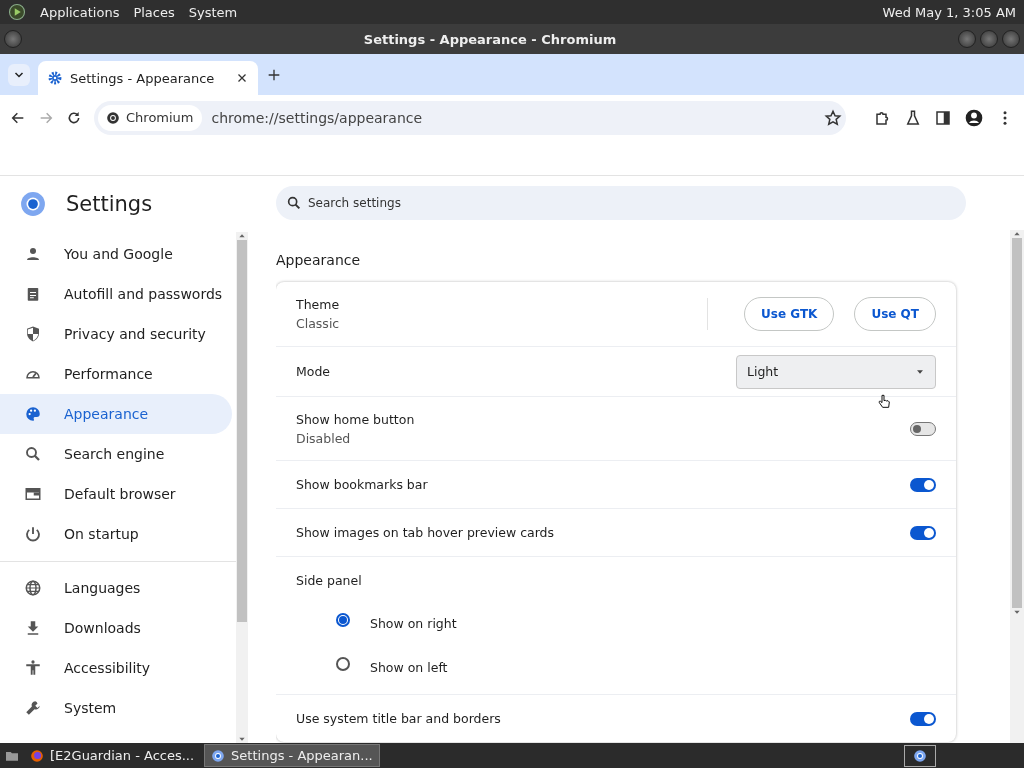  I want to click on setting-label: Show bookmarks bar, so click(362, 484).